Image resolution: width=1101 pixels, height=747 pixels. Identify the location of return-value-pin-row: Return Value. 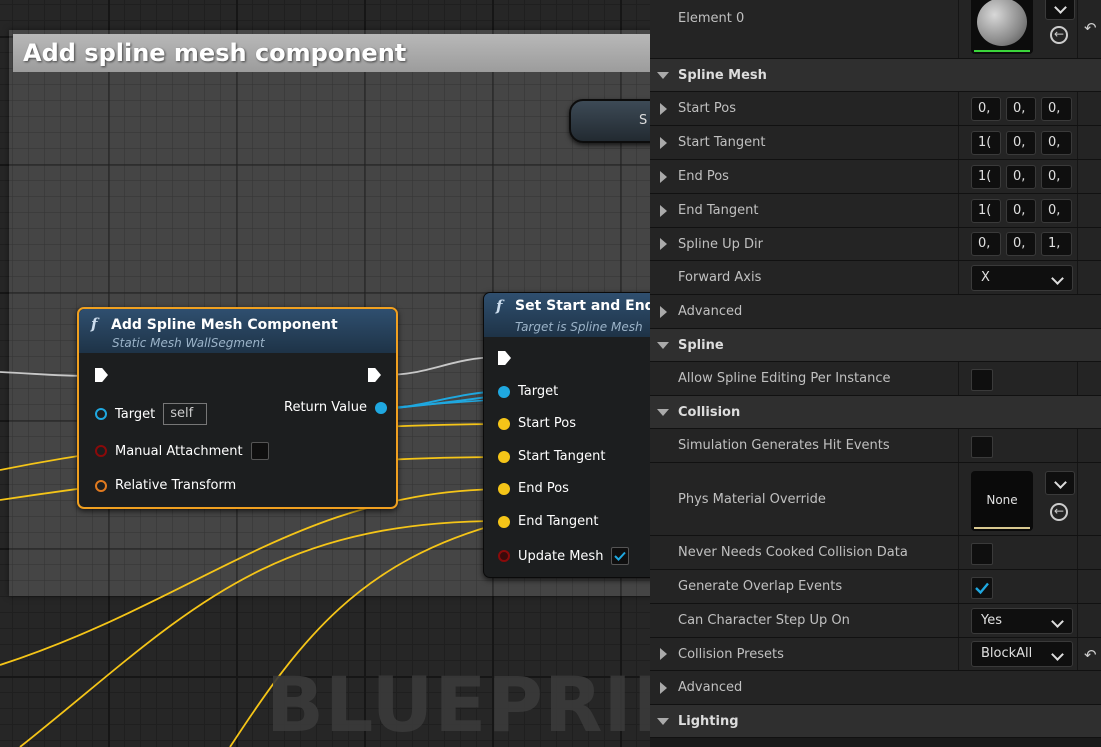
(335, 407).